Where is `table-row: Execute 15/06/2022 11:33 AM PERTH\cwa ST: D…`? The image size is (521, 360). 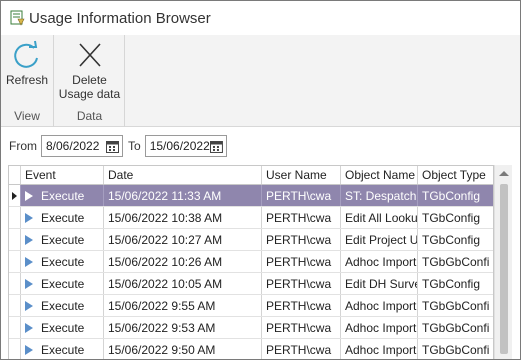
table-row: Execute 15/06/2022 11:33 AM PERTH\cwa ST: D… is located at coordinates (251, 196).